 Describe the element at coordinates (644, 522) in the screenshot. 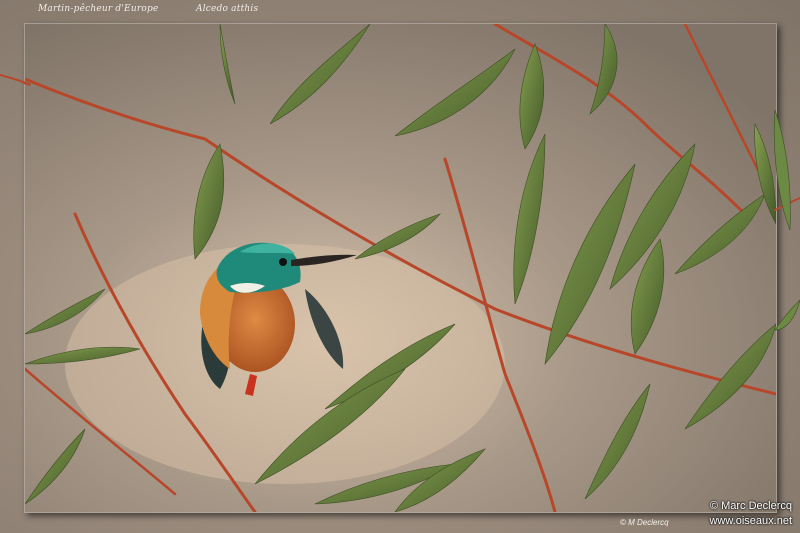

I see `small-credit: © M Declercq` at that location.